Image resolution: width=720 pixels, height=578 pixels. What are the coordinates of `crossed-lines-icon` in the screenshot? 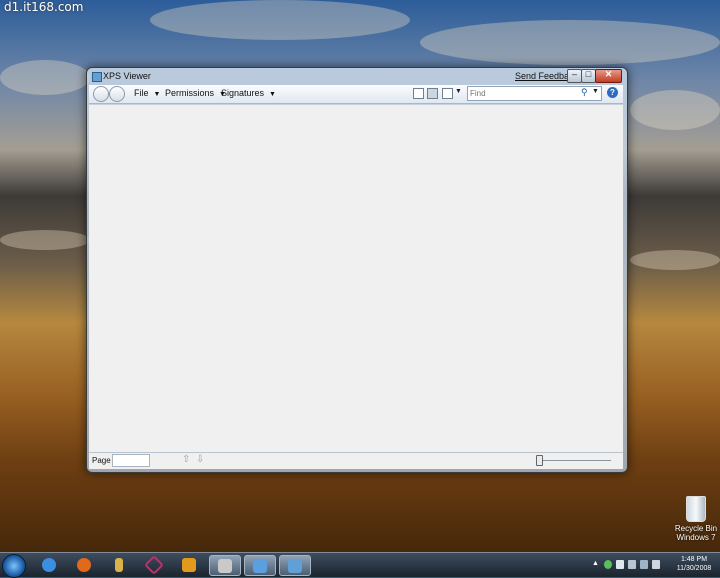 It's located at (154, 564).